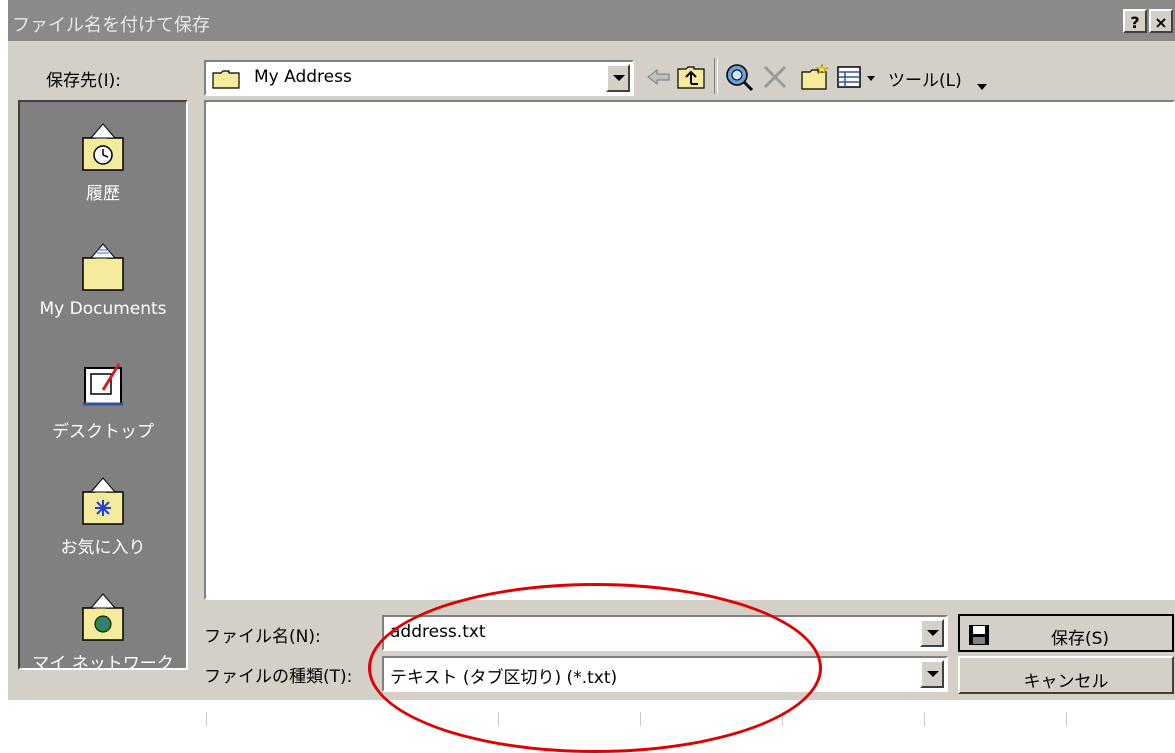 The image size is (1175, 753). Describe the element at coordinates (103, 432) in the screenshot. I see `place-label: デスクトップ` at that location.